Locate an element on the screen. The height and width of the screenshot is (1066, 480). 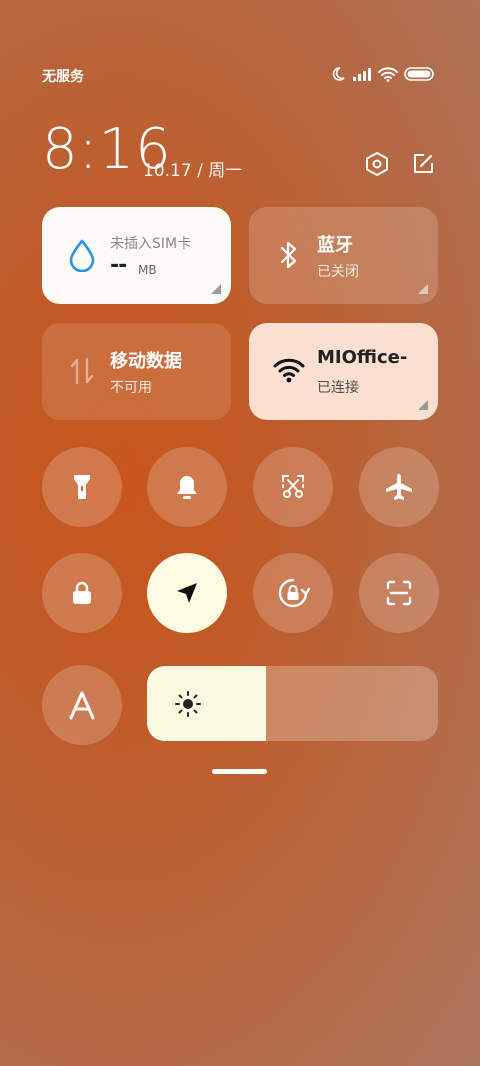
flashlight-icon is located at coordinates (82, 487).